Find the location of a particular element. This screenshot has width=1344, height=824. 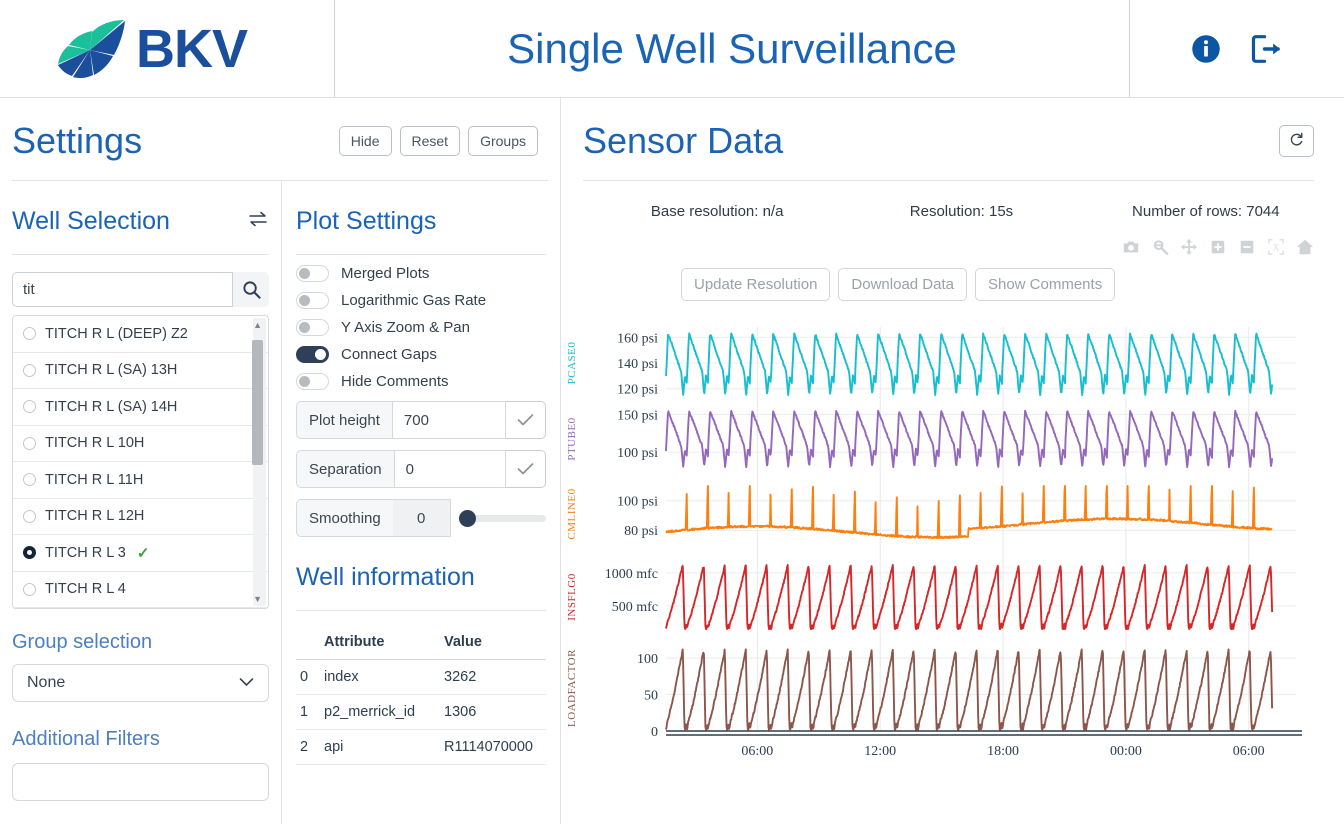

table-header-row: Attribute Value is located at coordinates (421, 642).